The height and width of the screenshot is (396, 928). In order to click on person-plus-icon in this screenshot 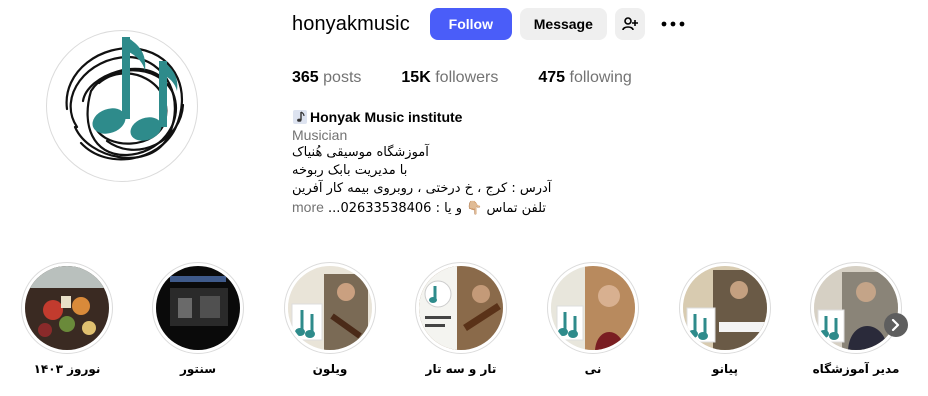, I will do `click(630, 24)`.